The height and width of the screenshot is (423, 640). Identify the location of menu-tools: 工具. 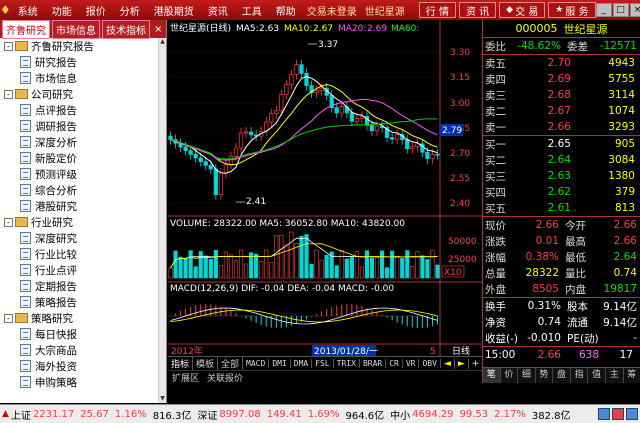
(252, 10).